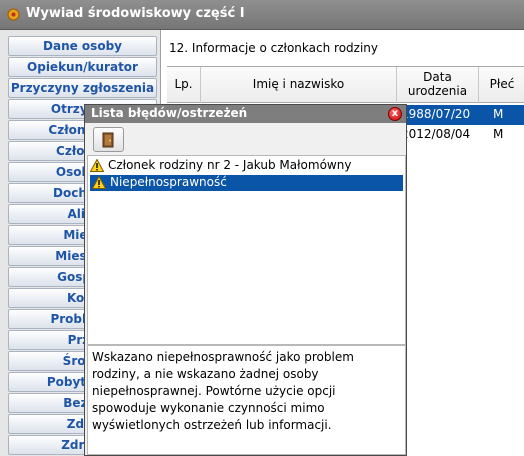 This screenshot has height=456, width=524. Describe the element at coordinates (13, 14) in the screenshot. I see `app-icon` at that location.